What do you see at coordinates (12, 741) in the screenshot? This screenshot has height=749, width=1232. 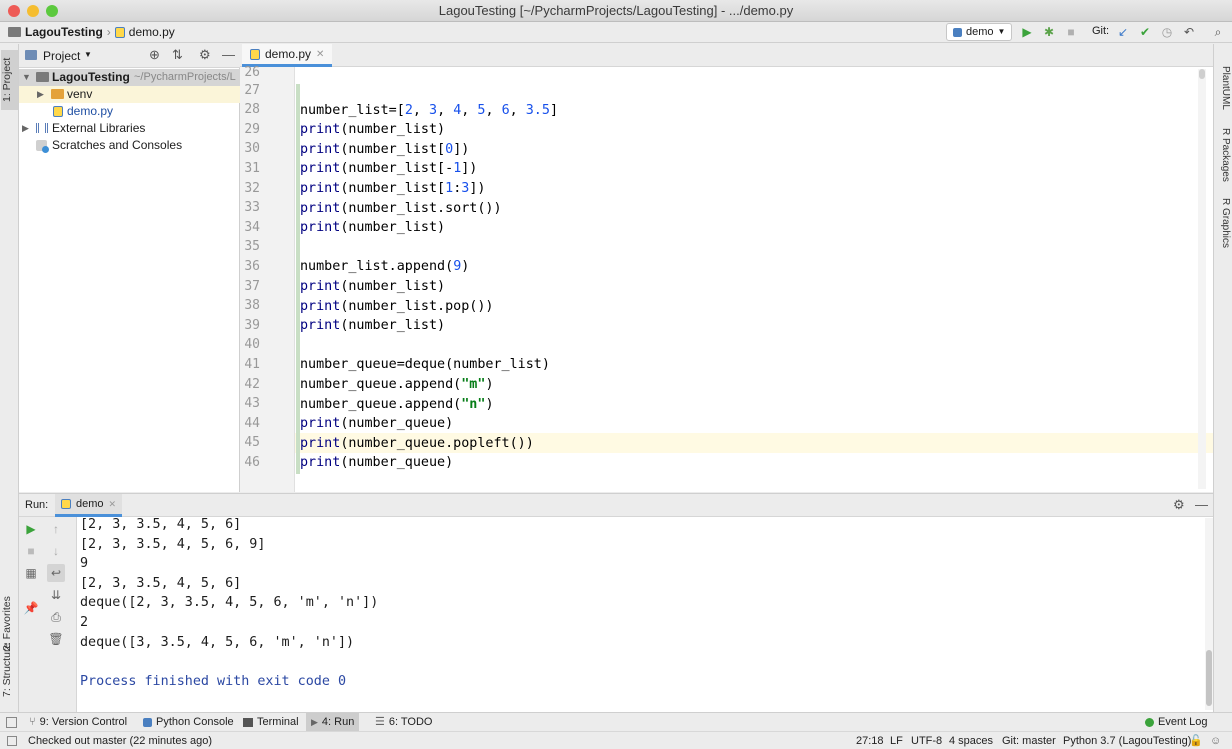 I see `status-panel-icon` at bounding box center [12, 741].